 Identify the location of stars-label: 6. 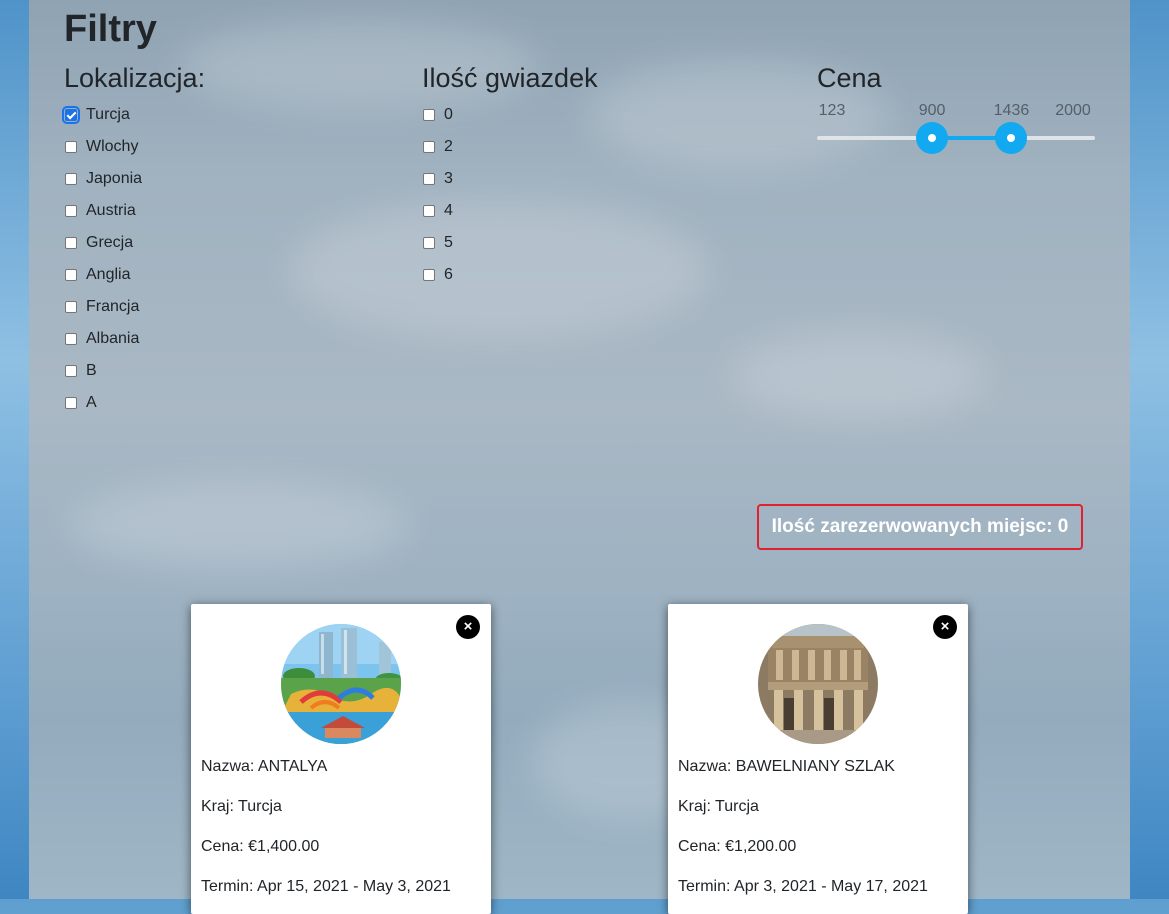
(448, 274).